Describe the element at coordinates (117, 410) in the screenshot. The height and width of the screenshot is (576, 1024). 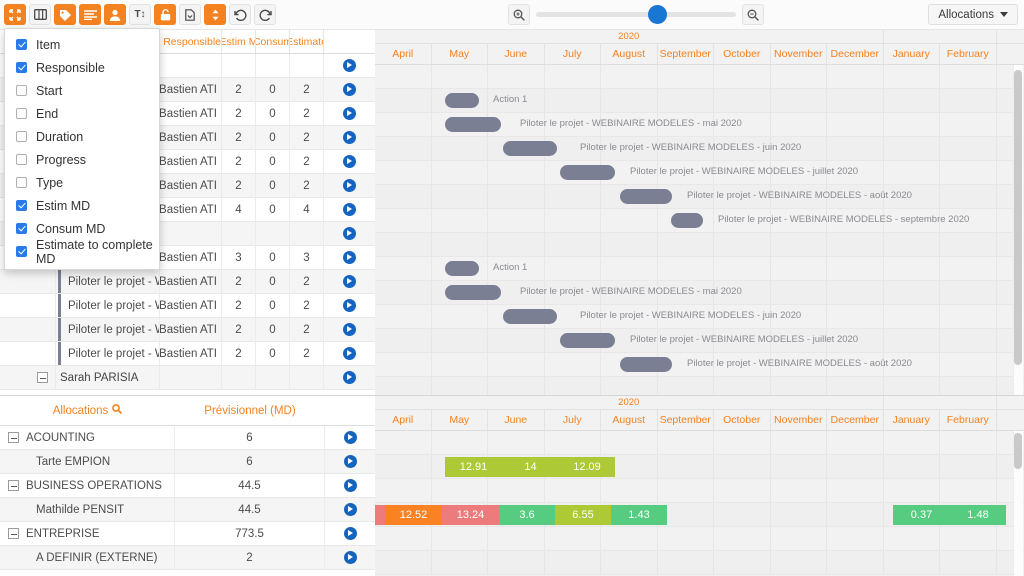
I see `search-icon` at that location.